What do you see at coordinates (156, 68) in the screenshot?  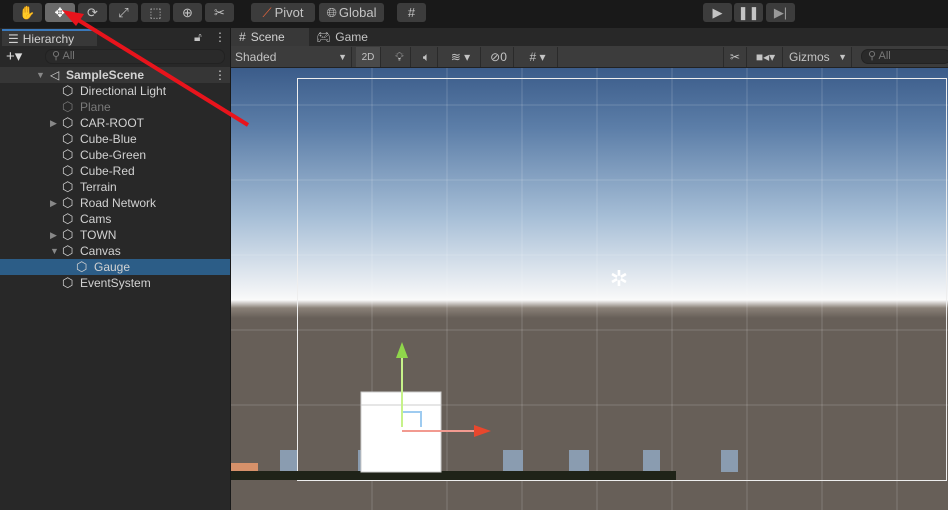 I see `annotation-arrow` at bounding box center [156, 68].